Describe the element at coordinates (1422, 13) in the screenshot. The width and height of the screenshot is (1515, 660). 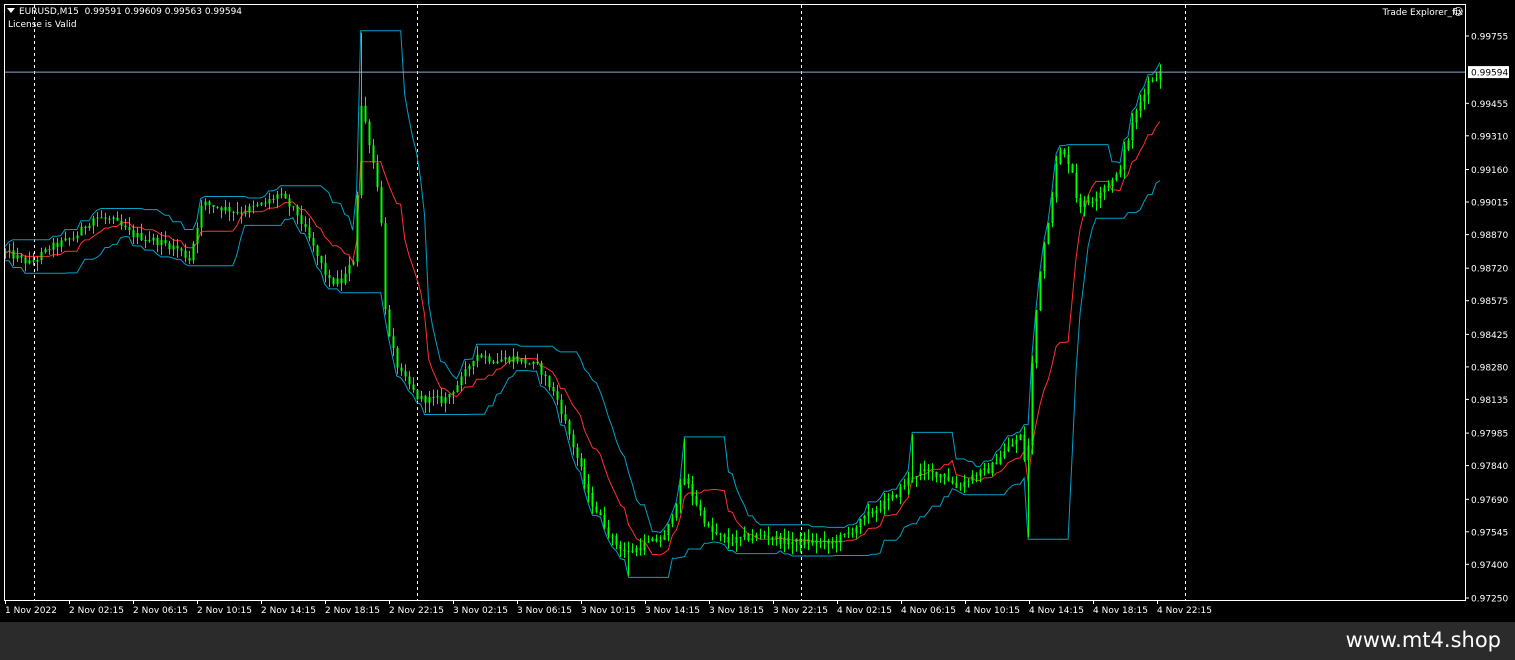
I see `indicator-label: Trade Explorer_fix` at that location.